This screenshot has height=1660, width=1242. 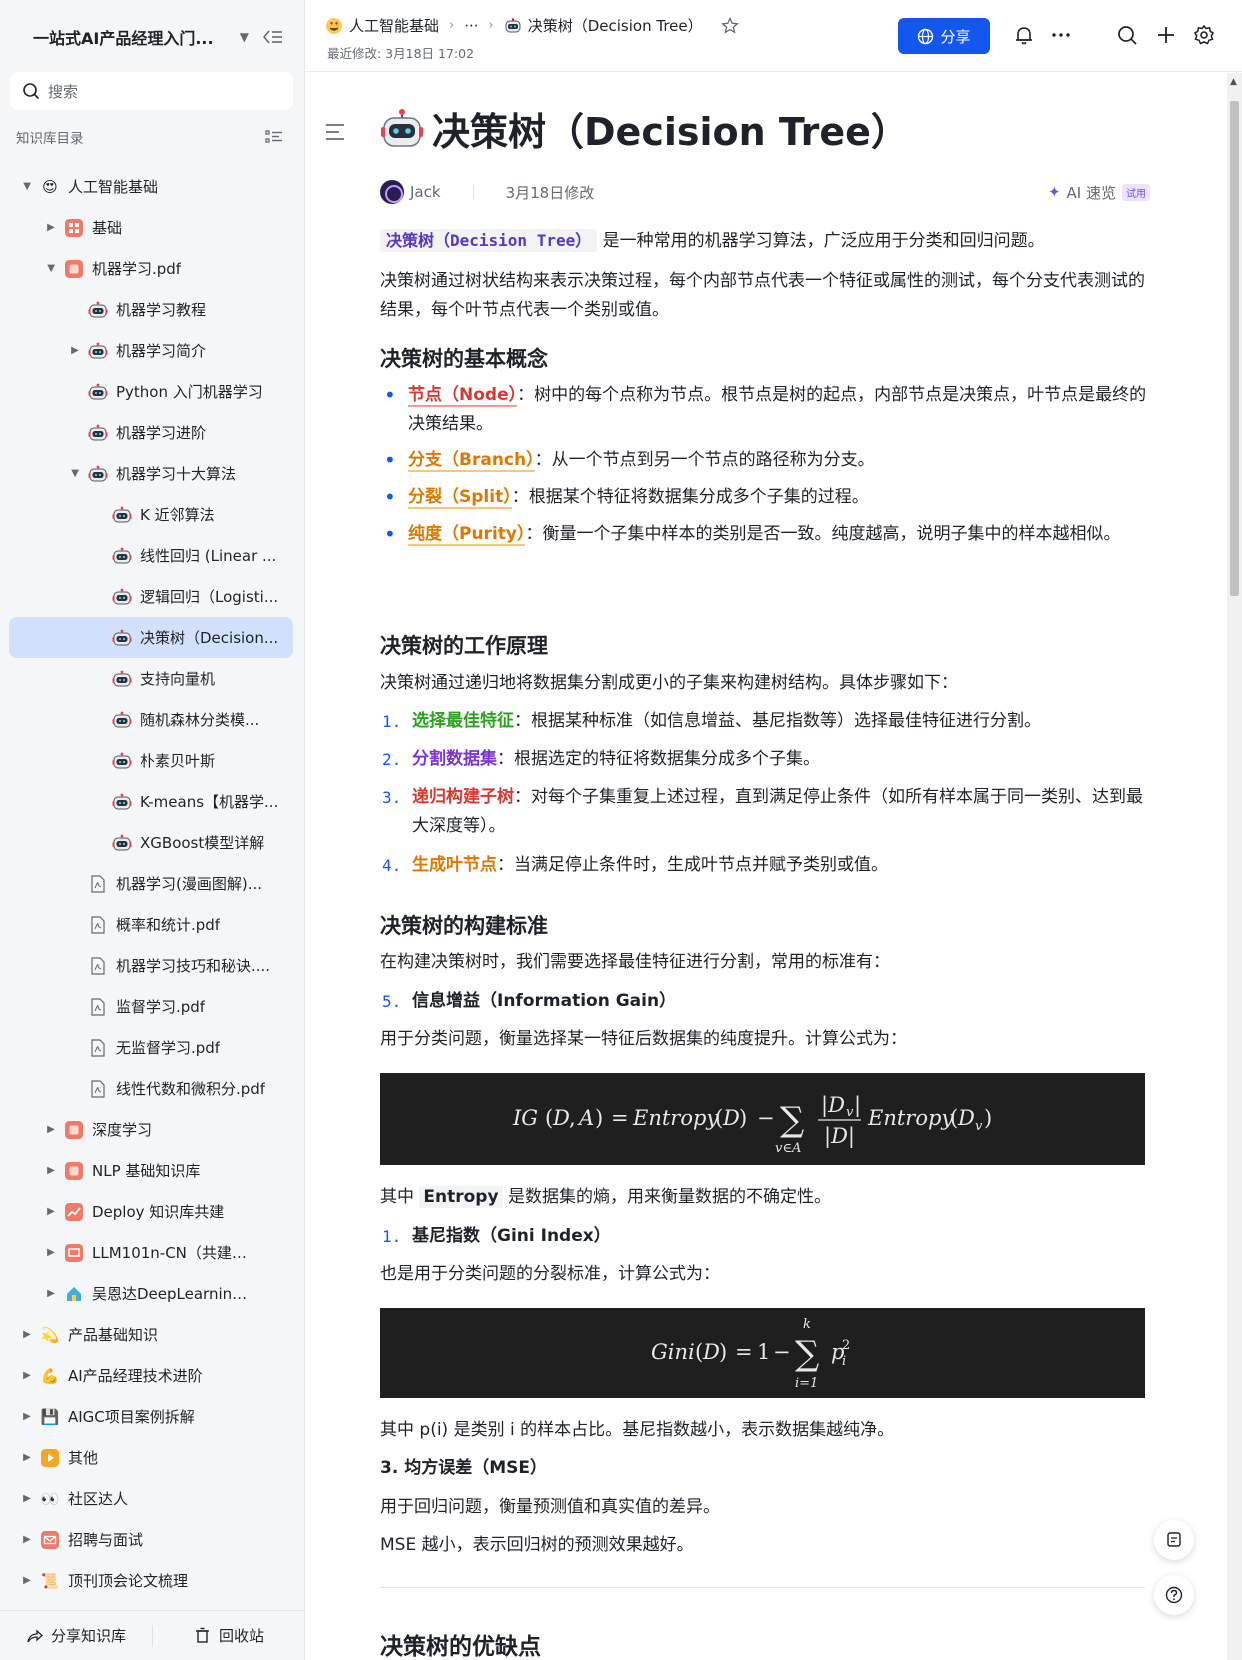 What do you see at coordinates (152, 1088) in the screenshot?
I see `sidebar-item: 线性代数和微积分.pdf` at bounding box center [152, 1088].